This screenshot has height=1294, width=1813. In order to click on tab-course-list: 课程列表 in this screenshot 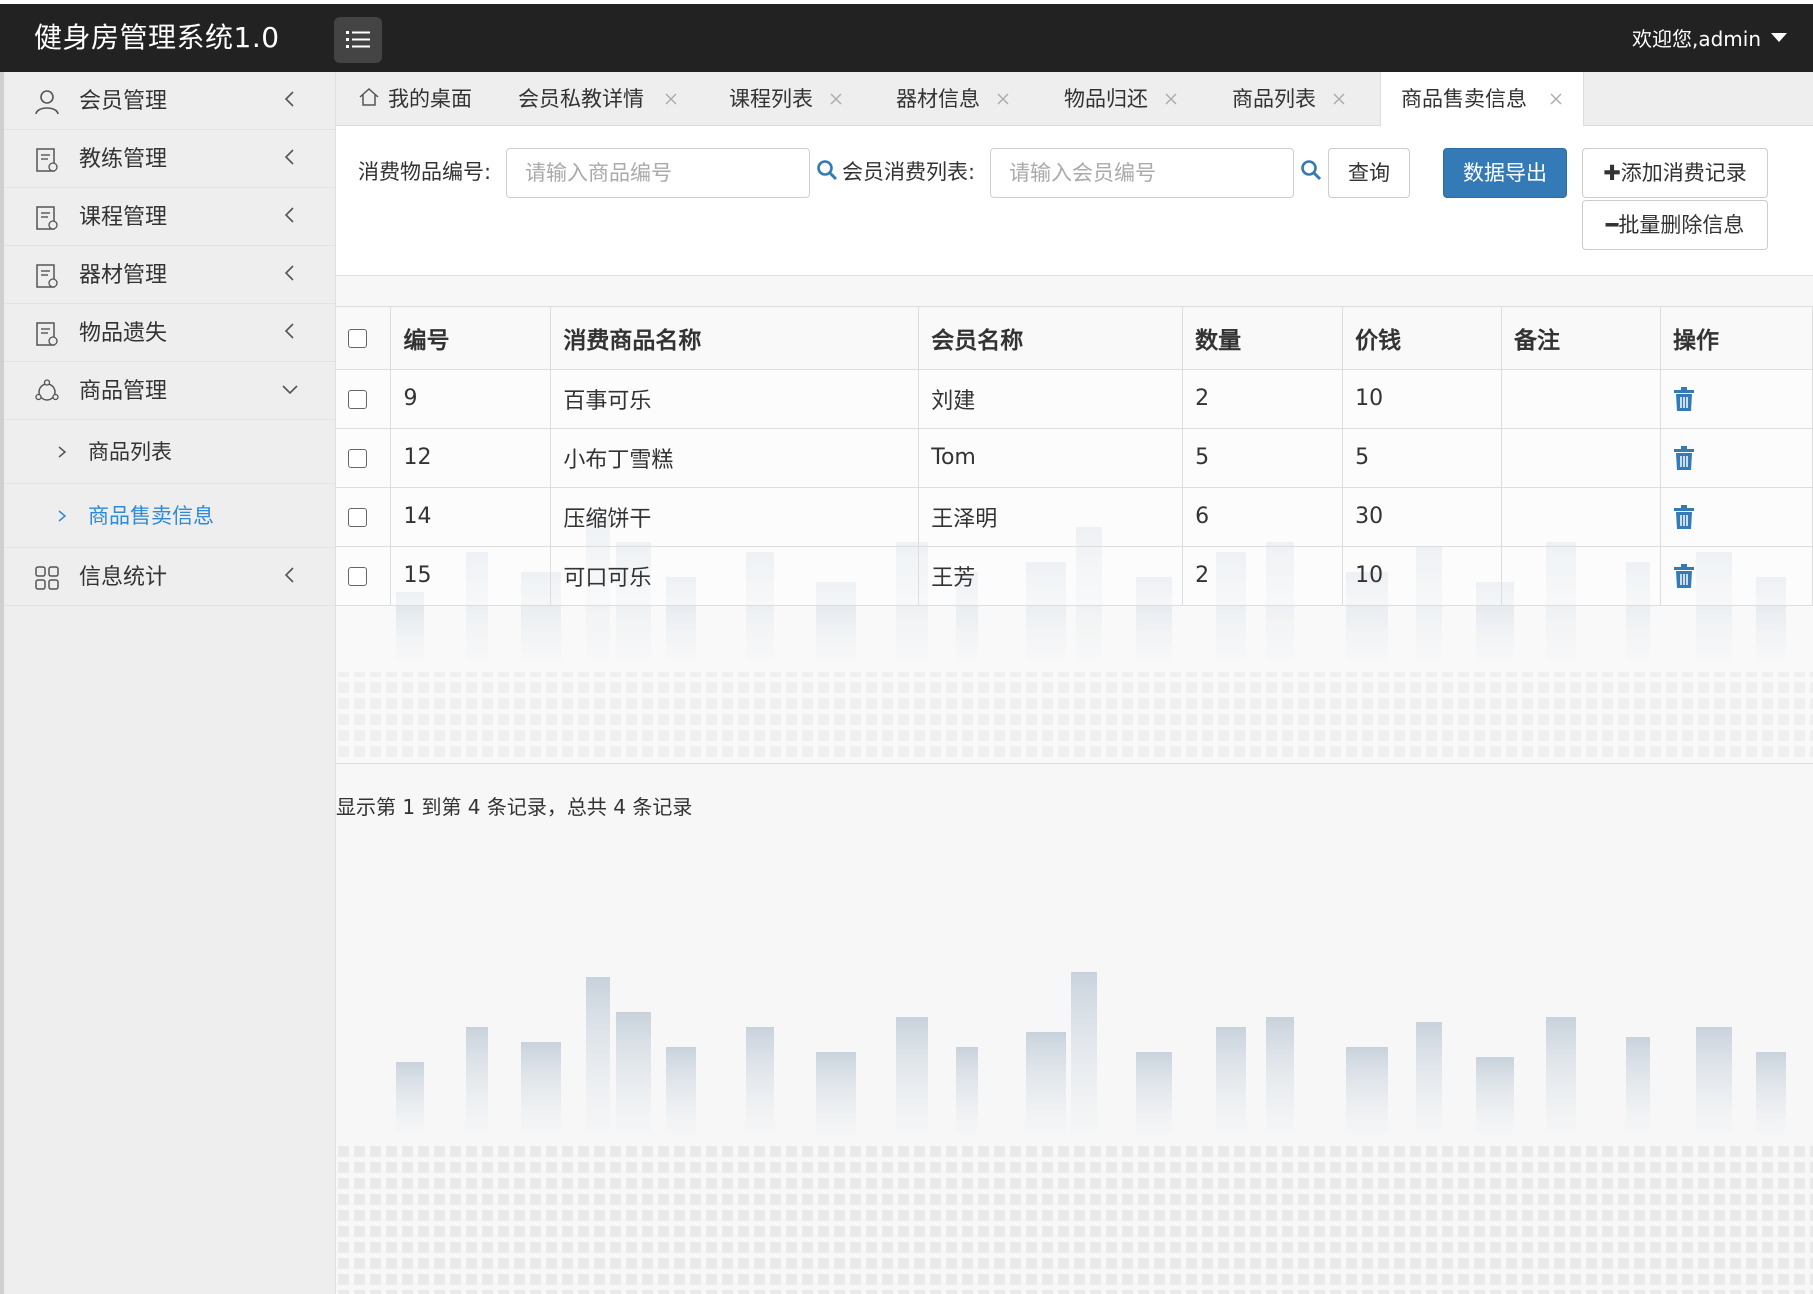, I will do `click(789, 99)`.